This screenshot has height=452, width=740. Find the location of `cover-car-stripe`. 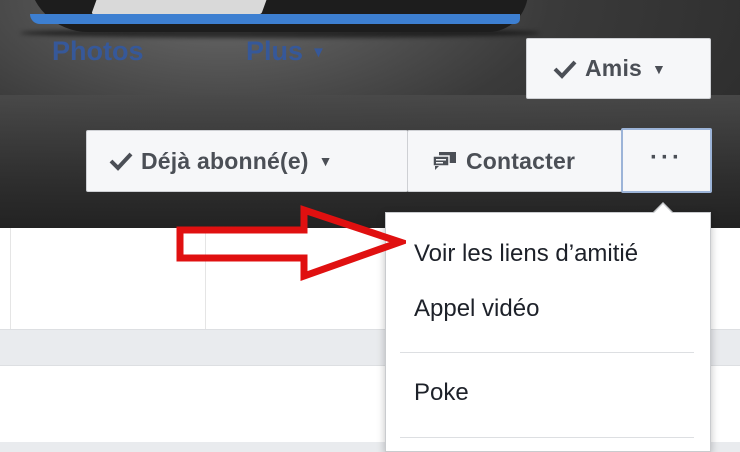

cover-car-stripe is located at coordinates (275, 19).